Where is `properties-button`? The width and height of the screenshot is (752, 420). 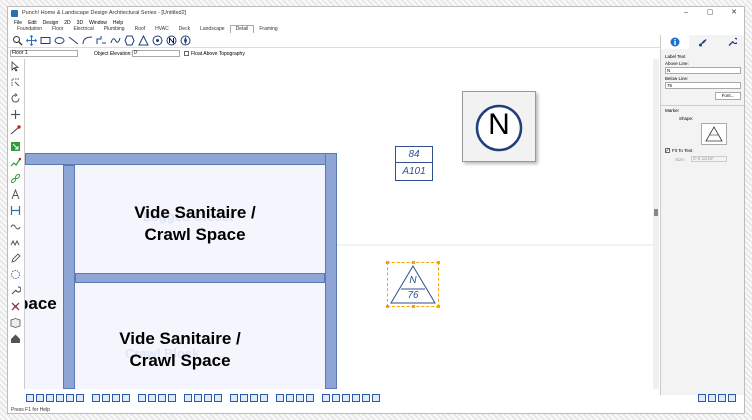
properties-button is located at coordinates (346, 398).